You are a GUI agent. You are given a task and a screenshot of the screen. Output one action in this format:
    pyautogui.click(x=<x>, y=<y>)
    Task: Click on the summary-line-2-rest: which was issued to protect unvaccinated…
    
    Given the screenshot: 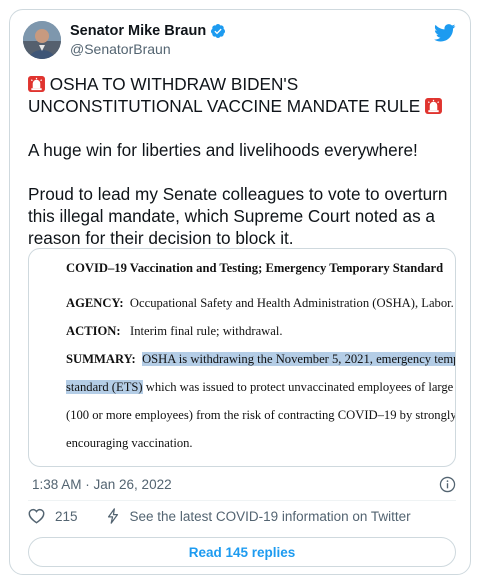 What is the action you would take?
    pyautogui.click(x=299, y=387)
    